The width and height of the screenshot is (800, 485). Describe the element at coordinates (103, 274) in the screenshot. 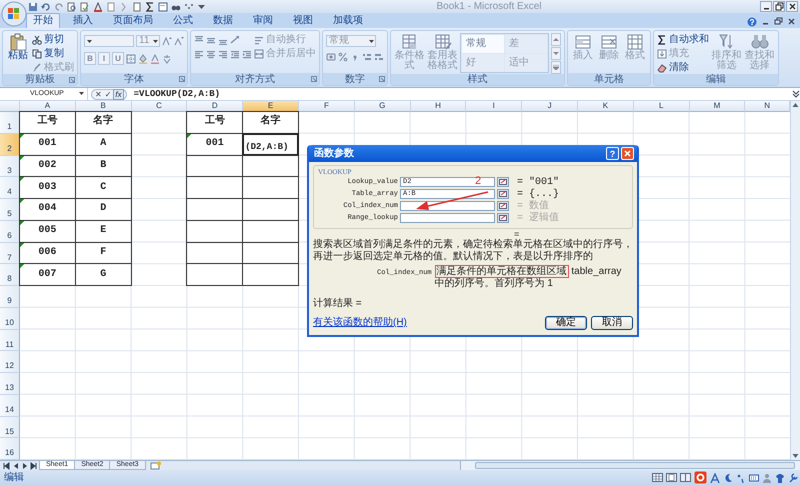

I see `table-cell: G` at that location.